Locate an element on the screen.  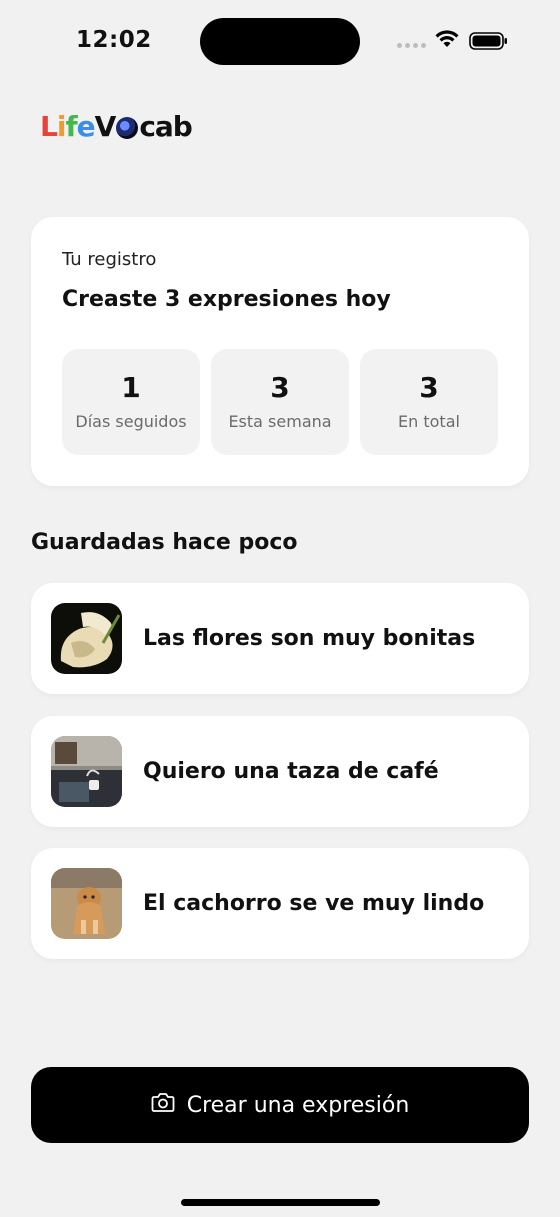
create-expression-button: Crear una expresión is located at coordinates (280, 1105).